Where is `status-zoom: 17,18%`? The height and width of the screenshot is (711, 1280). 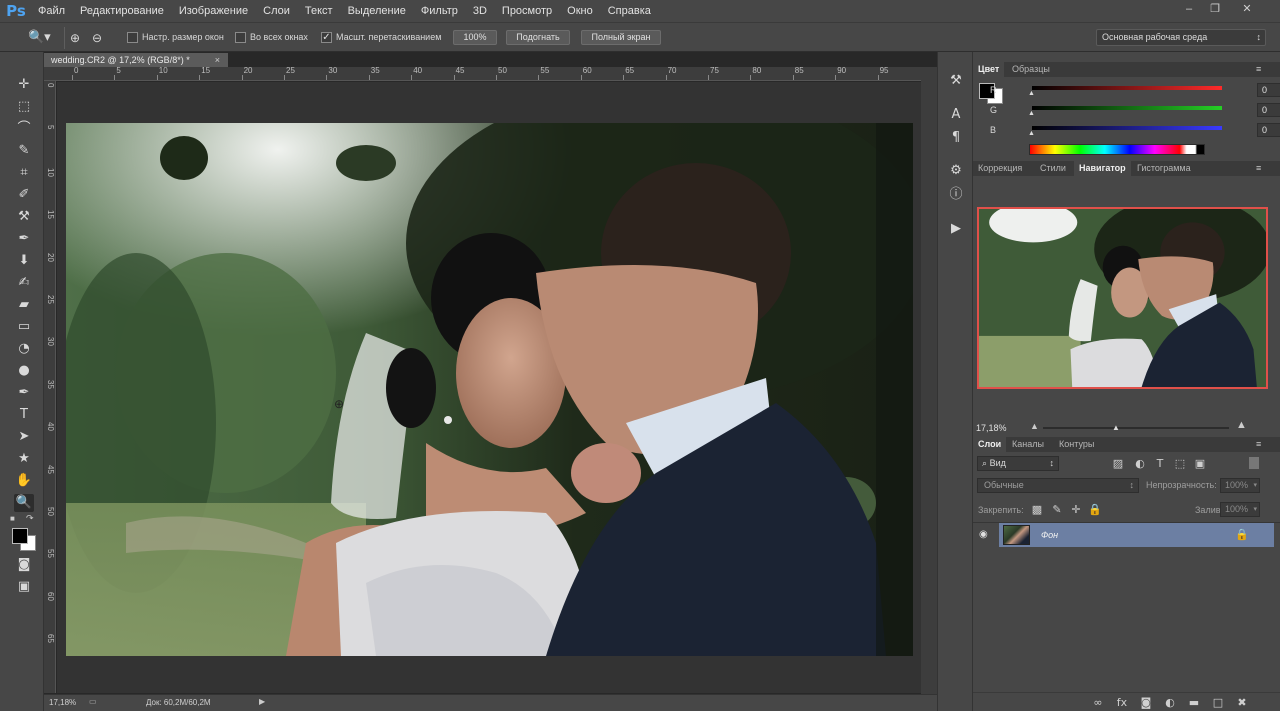
status-zoom: 17,18% is located at coordinates (62, 702).